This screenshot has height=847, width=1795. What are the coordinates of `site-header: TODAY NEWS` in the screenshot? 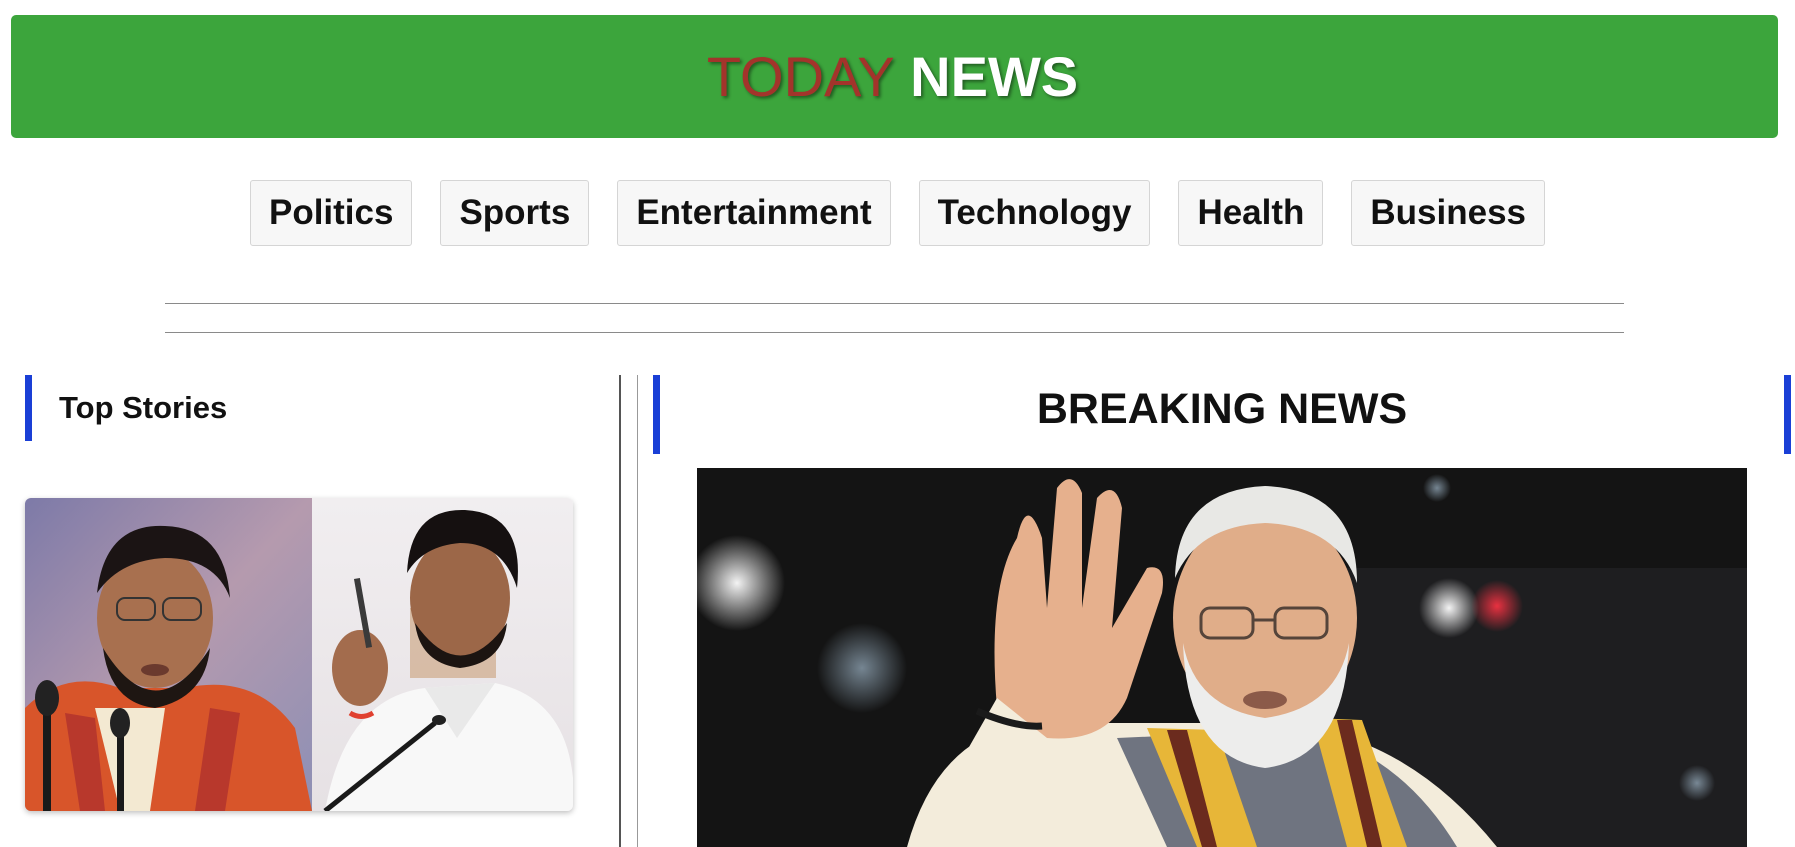 It's located at (894, 76).